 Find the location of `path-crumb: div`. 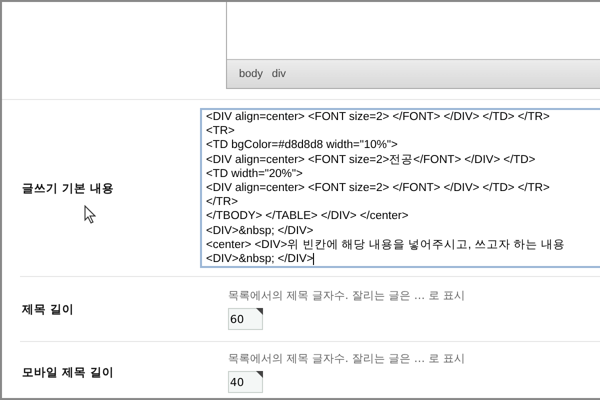

path-crumb: div is located at coordinates (279, 74).